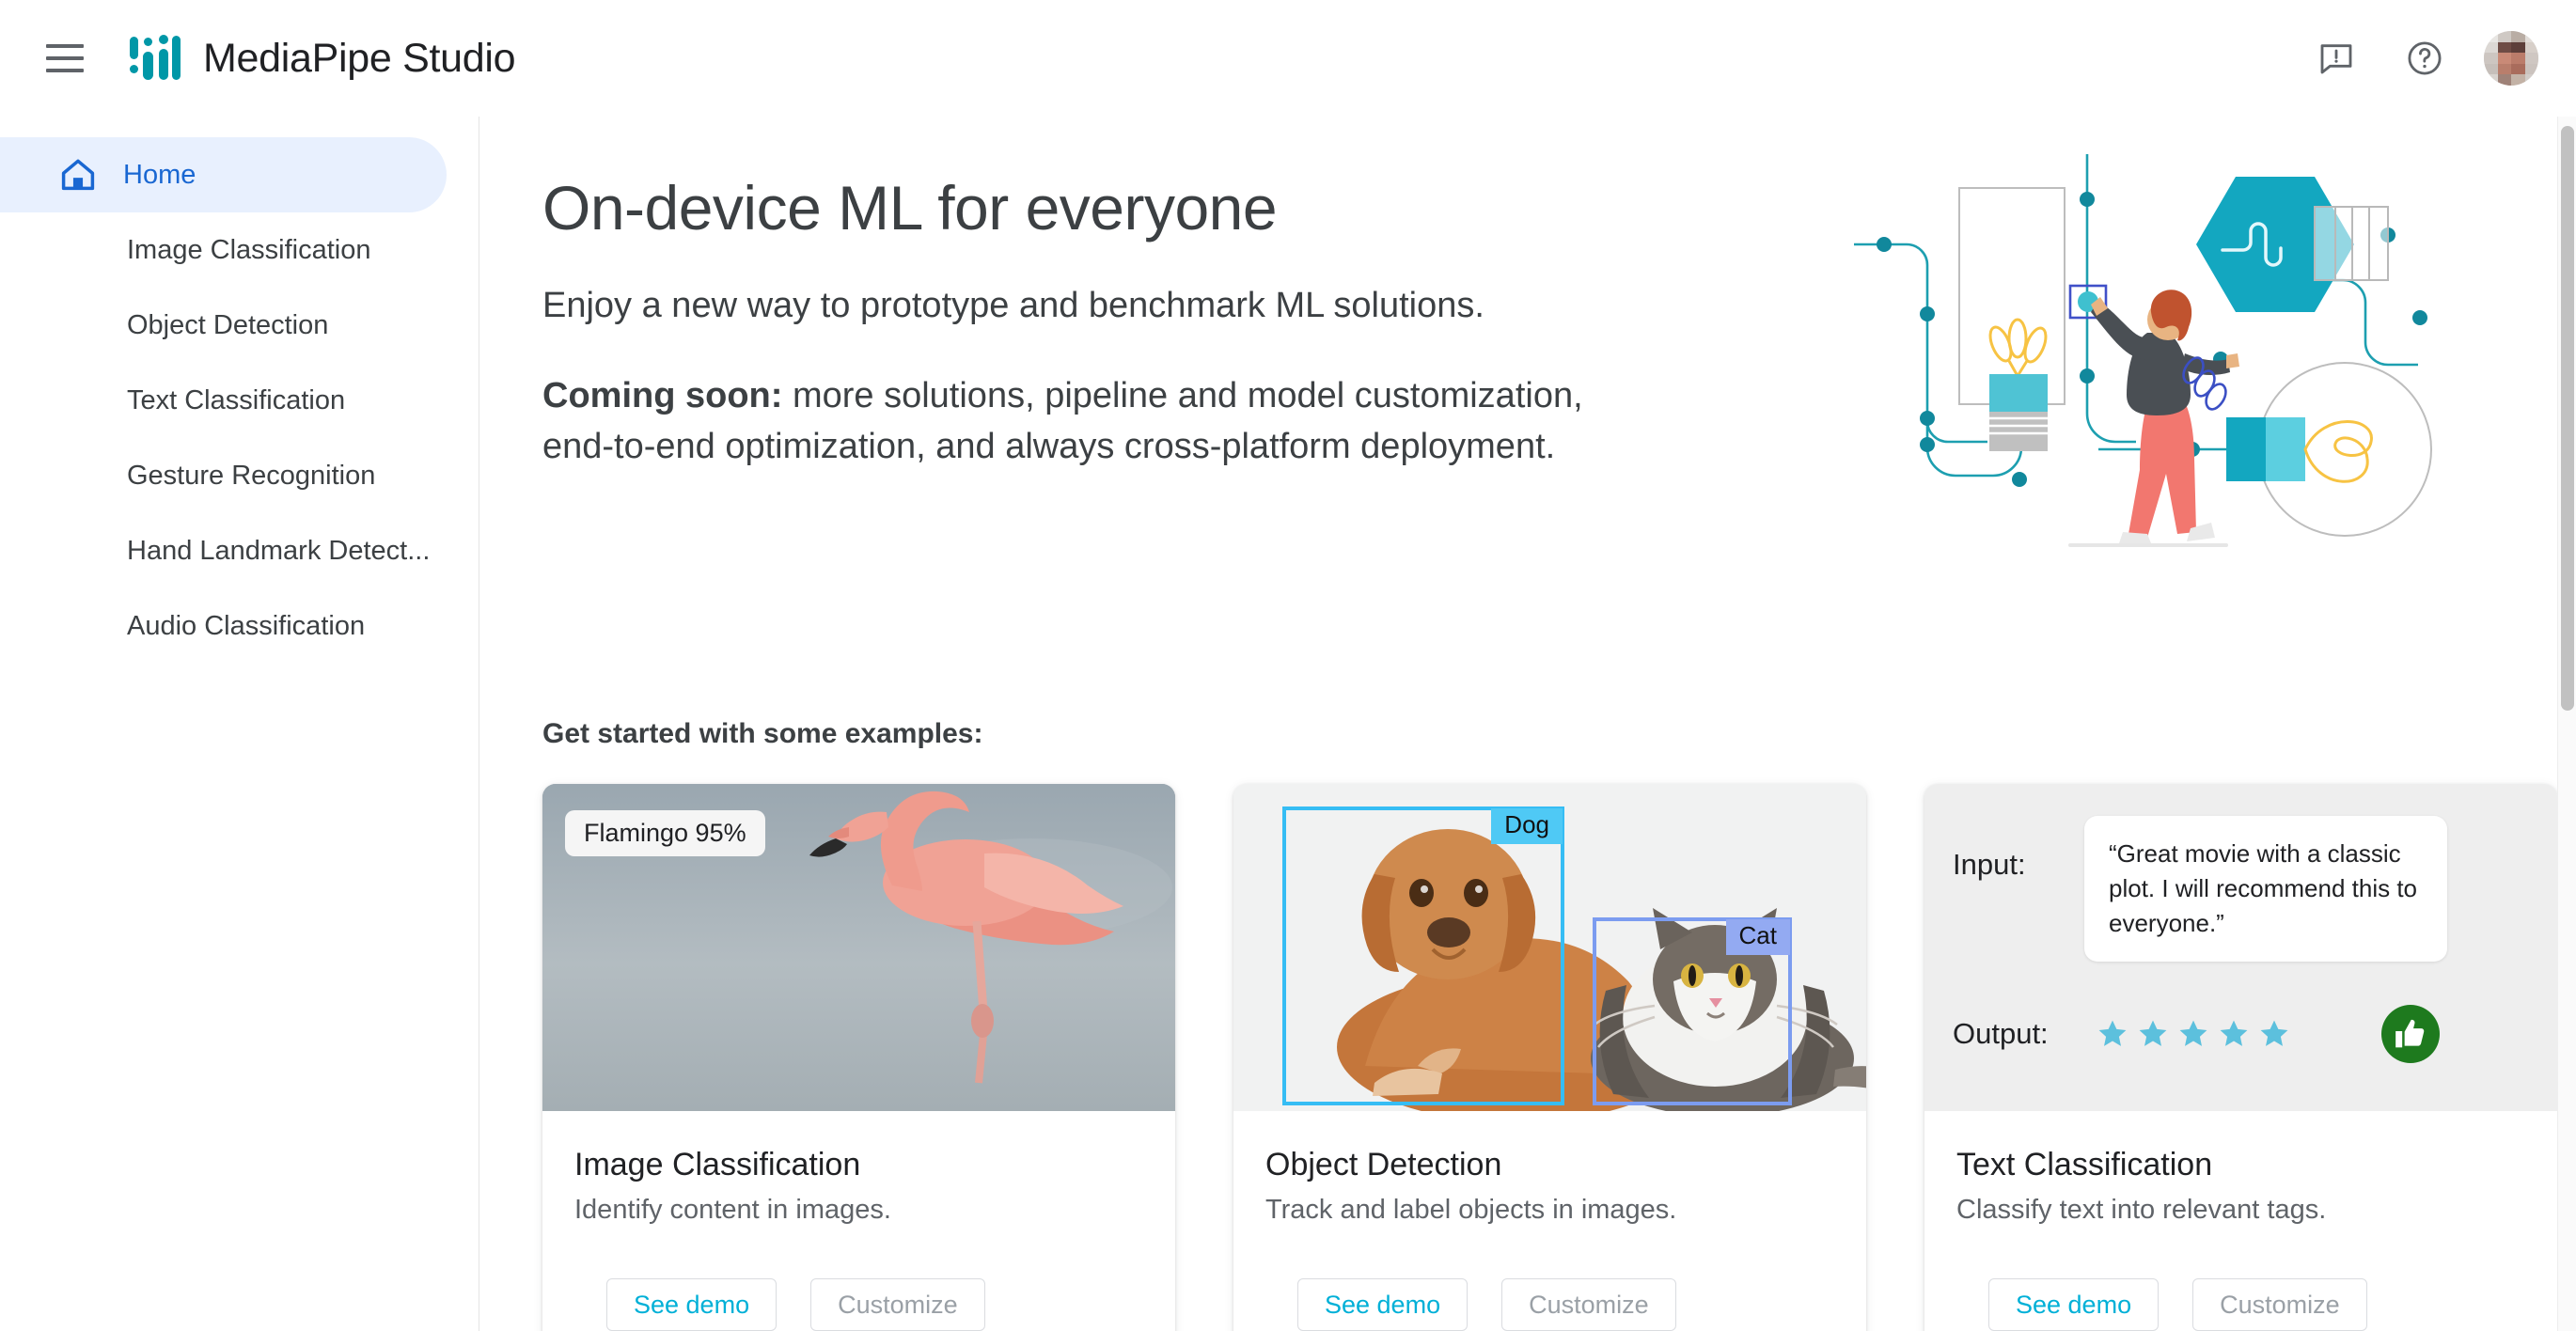  What do you see at coordinates (858, 947) in the screenshot?
I see `card-media: Flamingo 95%` at bounding box center [858, 947].